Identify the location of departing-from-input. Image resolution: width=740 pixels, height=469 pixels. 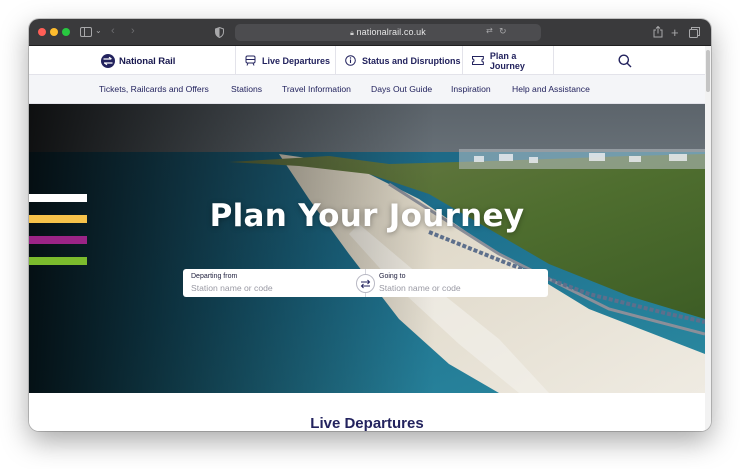
(266, 287).